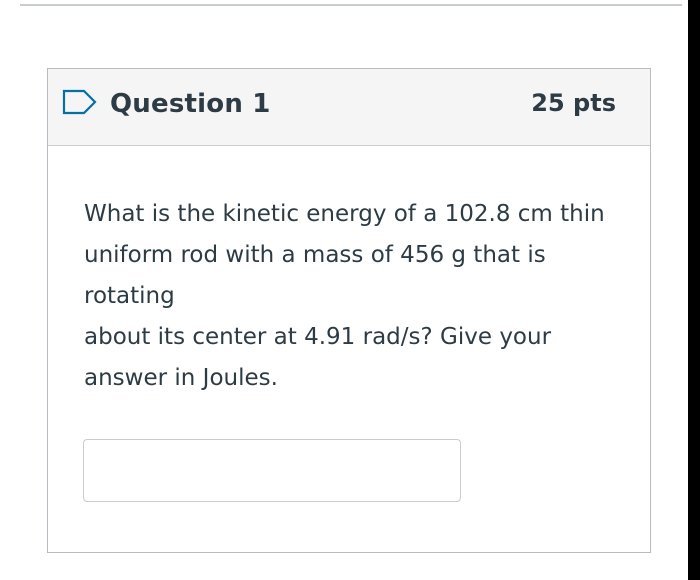  What do you see at coordinates (351, 5) in the screenshot?
I see `top-divider` at bounding box center [351, 5].